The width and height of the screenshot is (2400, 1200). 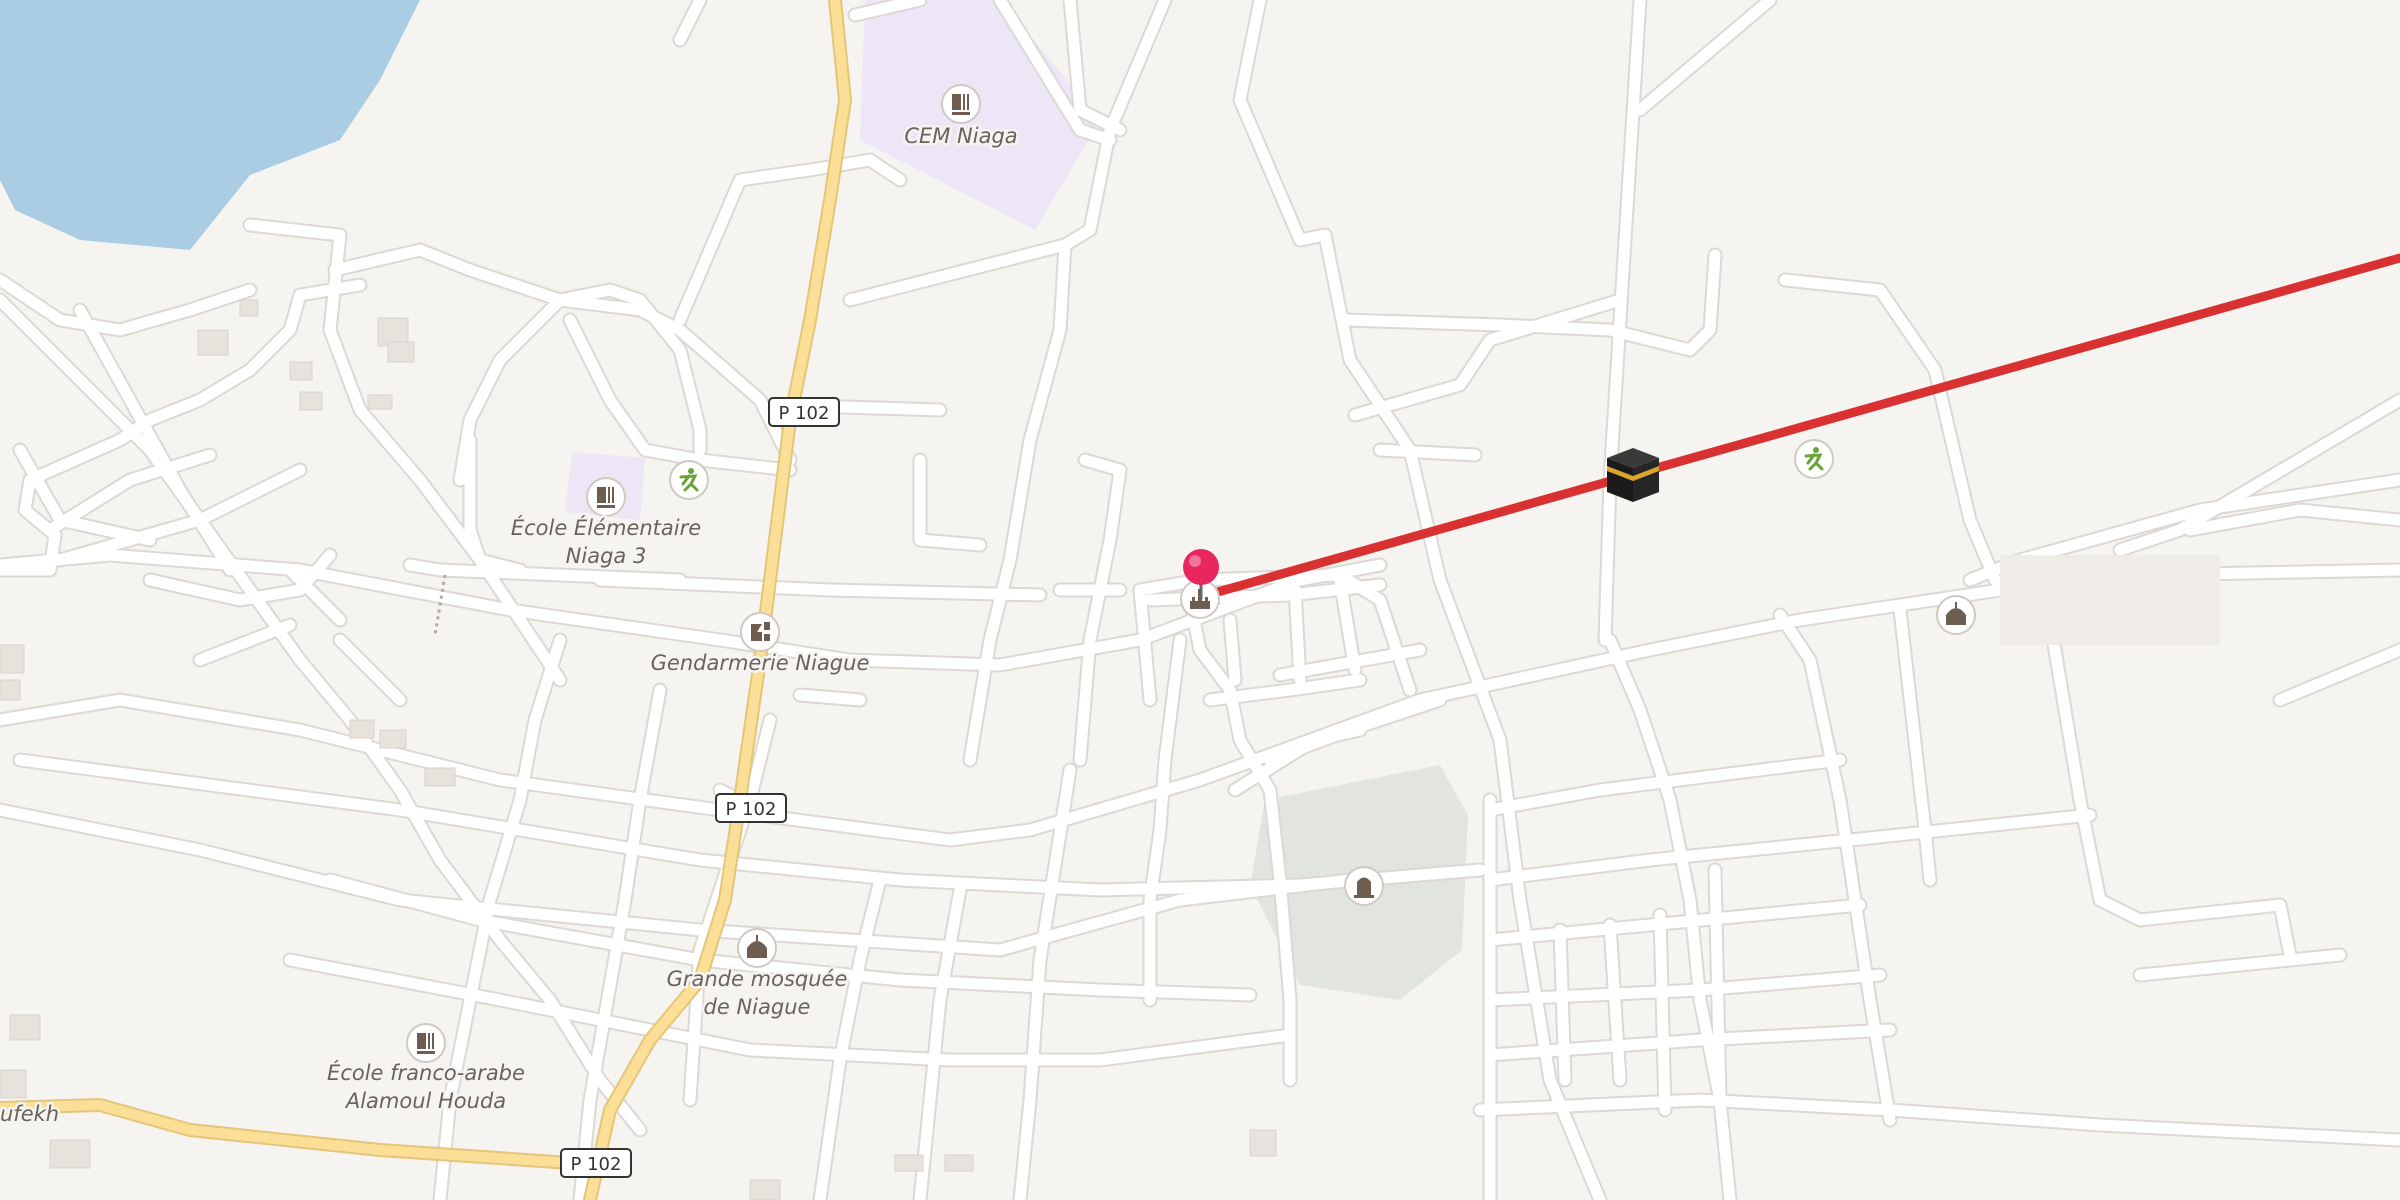 I want to click on water-area, so click(x=210, y=125).